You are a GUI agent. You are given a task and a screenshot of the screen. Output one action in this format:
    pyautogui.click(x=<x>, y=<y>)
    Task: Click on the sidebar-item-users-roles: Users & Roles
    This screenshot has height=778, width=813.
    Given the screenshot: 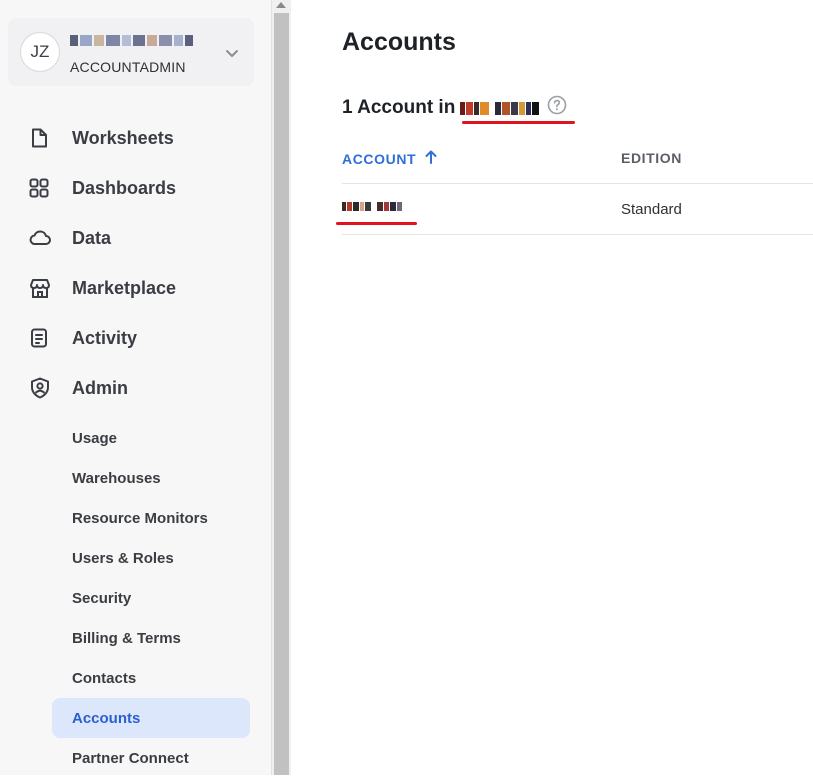 What is the action you would take?
    pyautogui.click(x=151, y=558)
    